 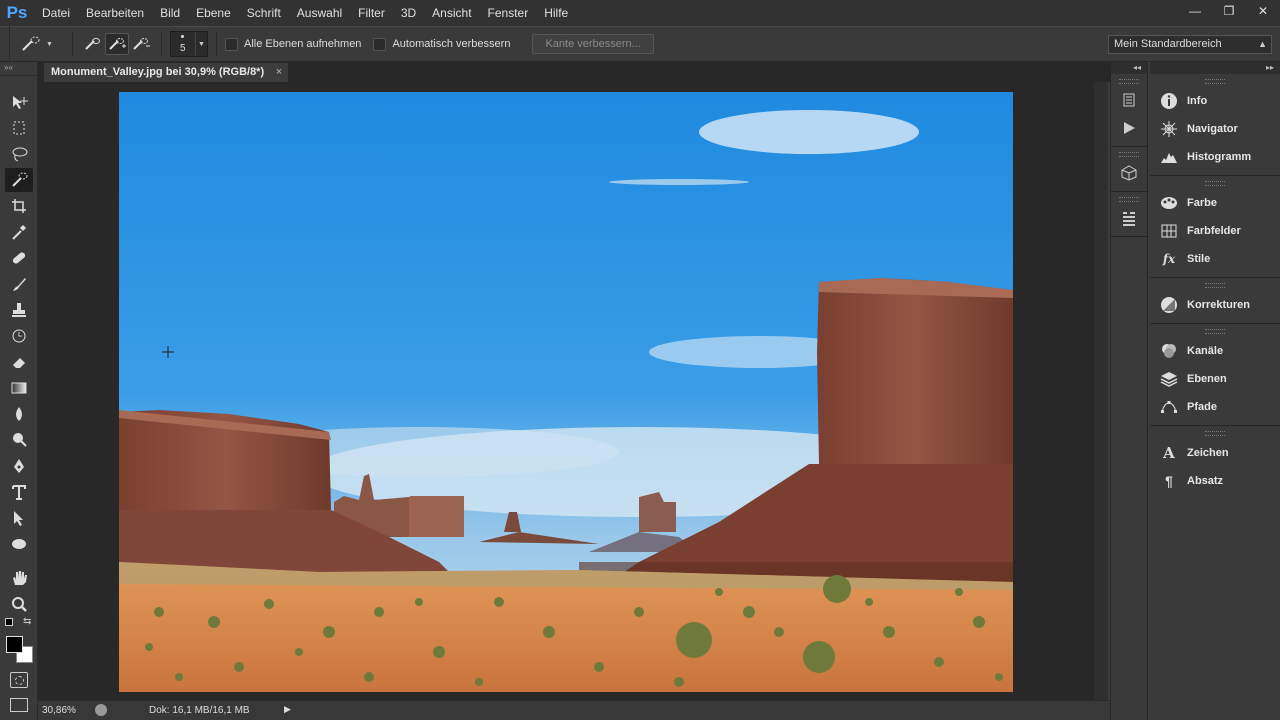 I want to click on marquee-icon, so click(x=19, y=128).